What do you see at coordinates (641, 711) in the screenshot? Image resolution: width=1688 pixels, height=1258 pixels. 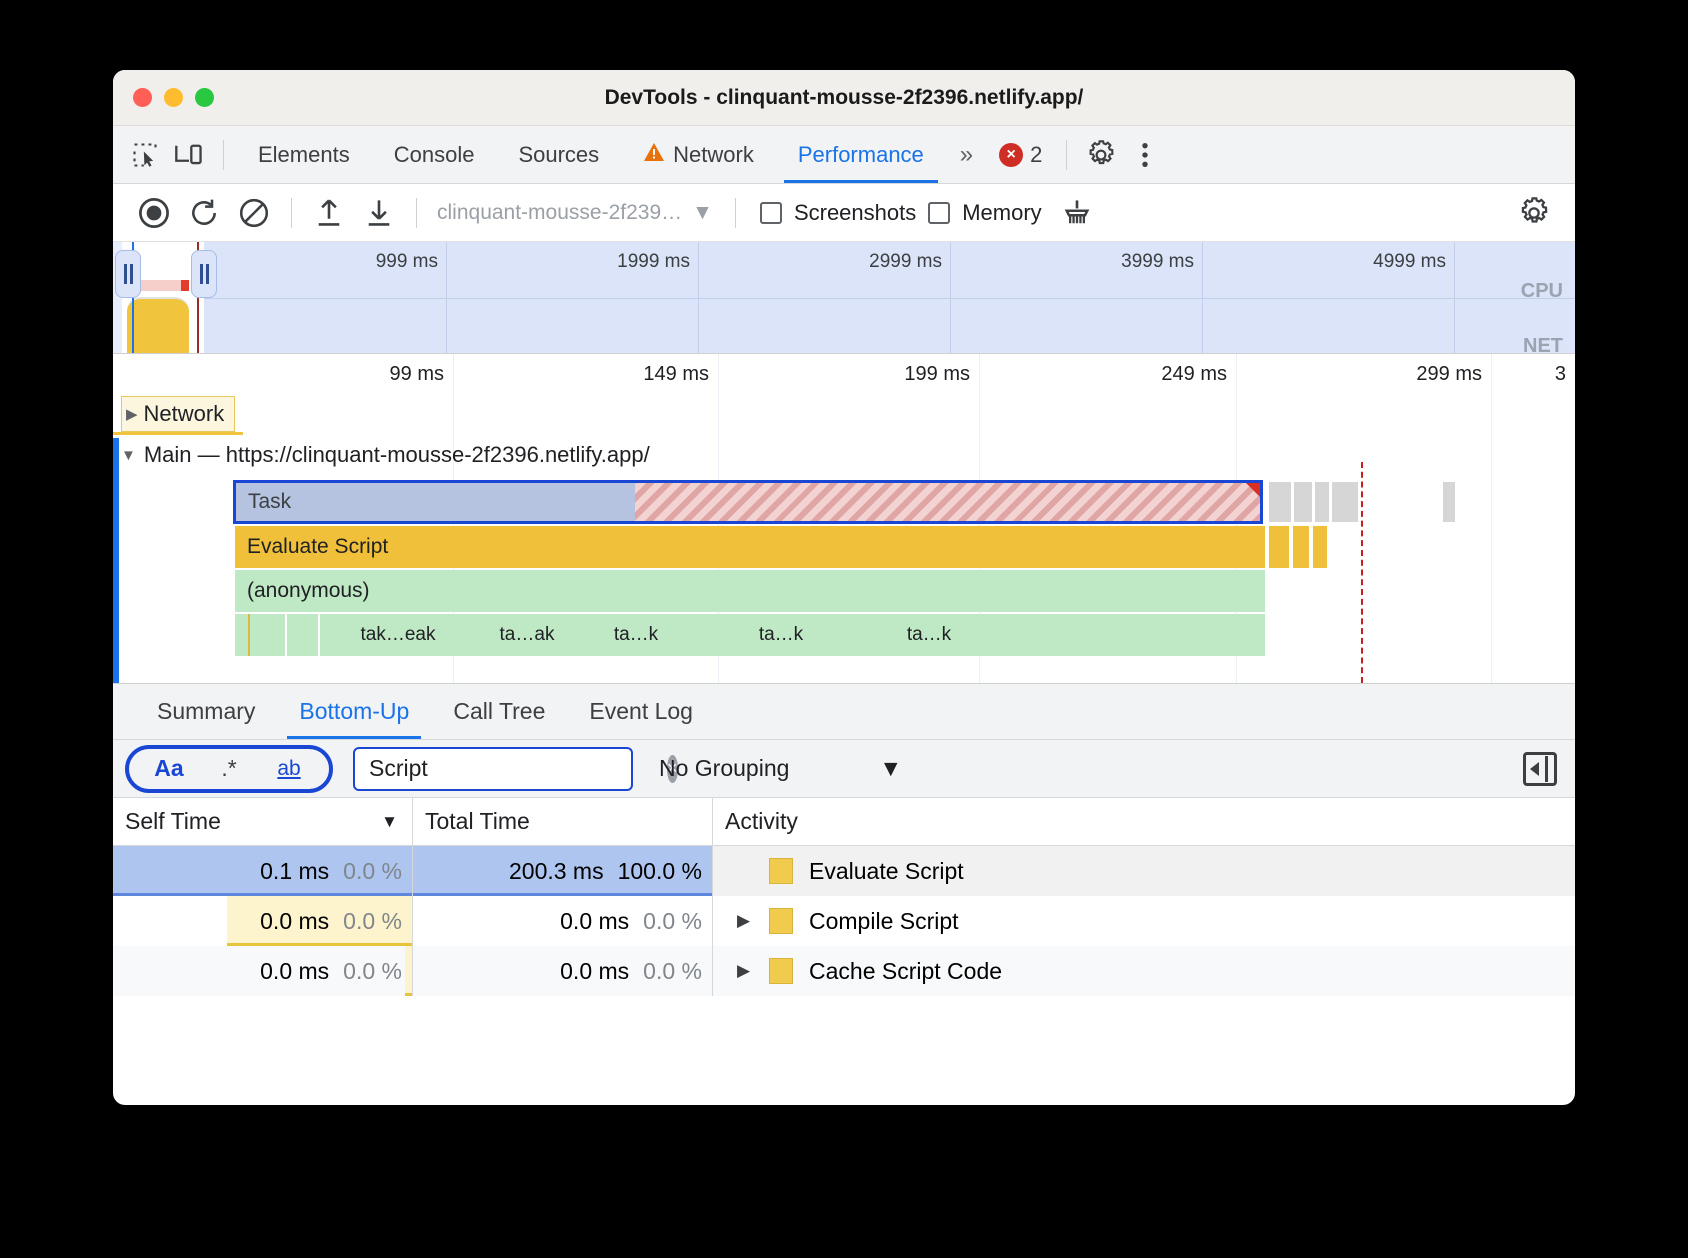 I see `tab-event-log: Event Log` at bounding box center [641, 711].